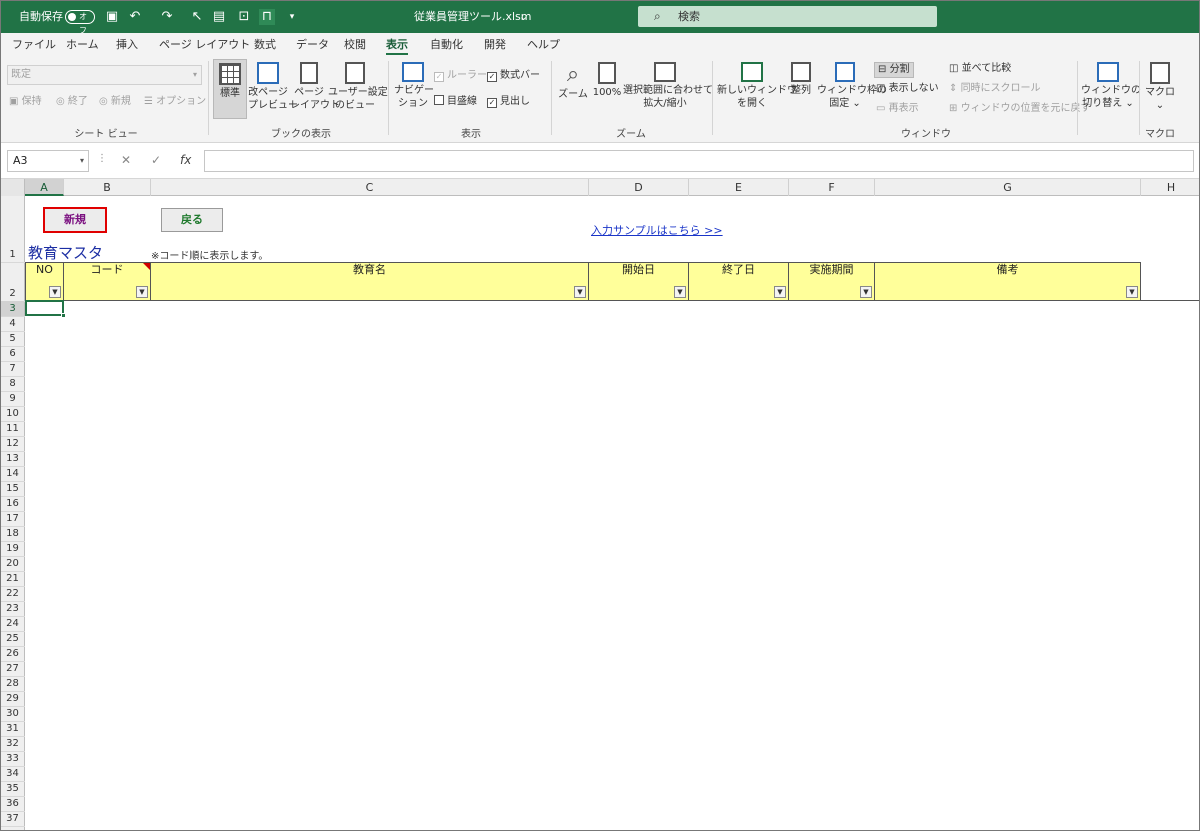 This screenshot has height=831, width=1200. What do you see at coordinates (12, 638) in the screenshot?
I see `row-header-25: 25` at bounding box center [12, 638].